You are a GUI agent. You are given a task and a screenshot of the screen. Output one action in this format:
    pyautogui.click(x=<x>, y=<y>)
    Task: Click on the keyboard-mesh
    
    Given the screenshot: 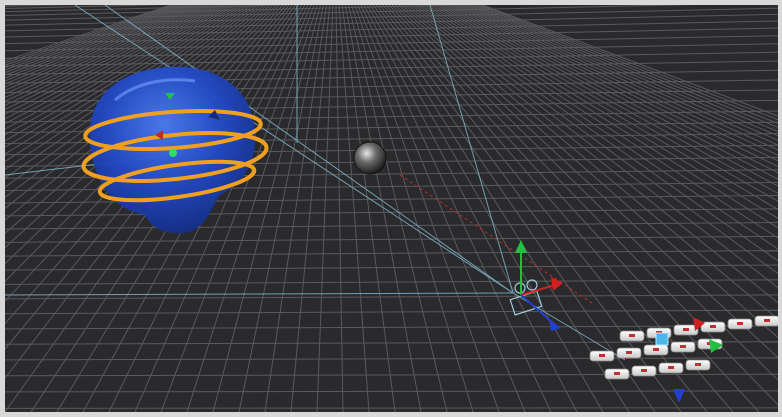 What is the action you would take?
    pyautogui.click(x=683, y=347)
    